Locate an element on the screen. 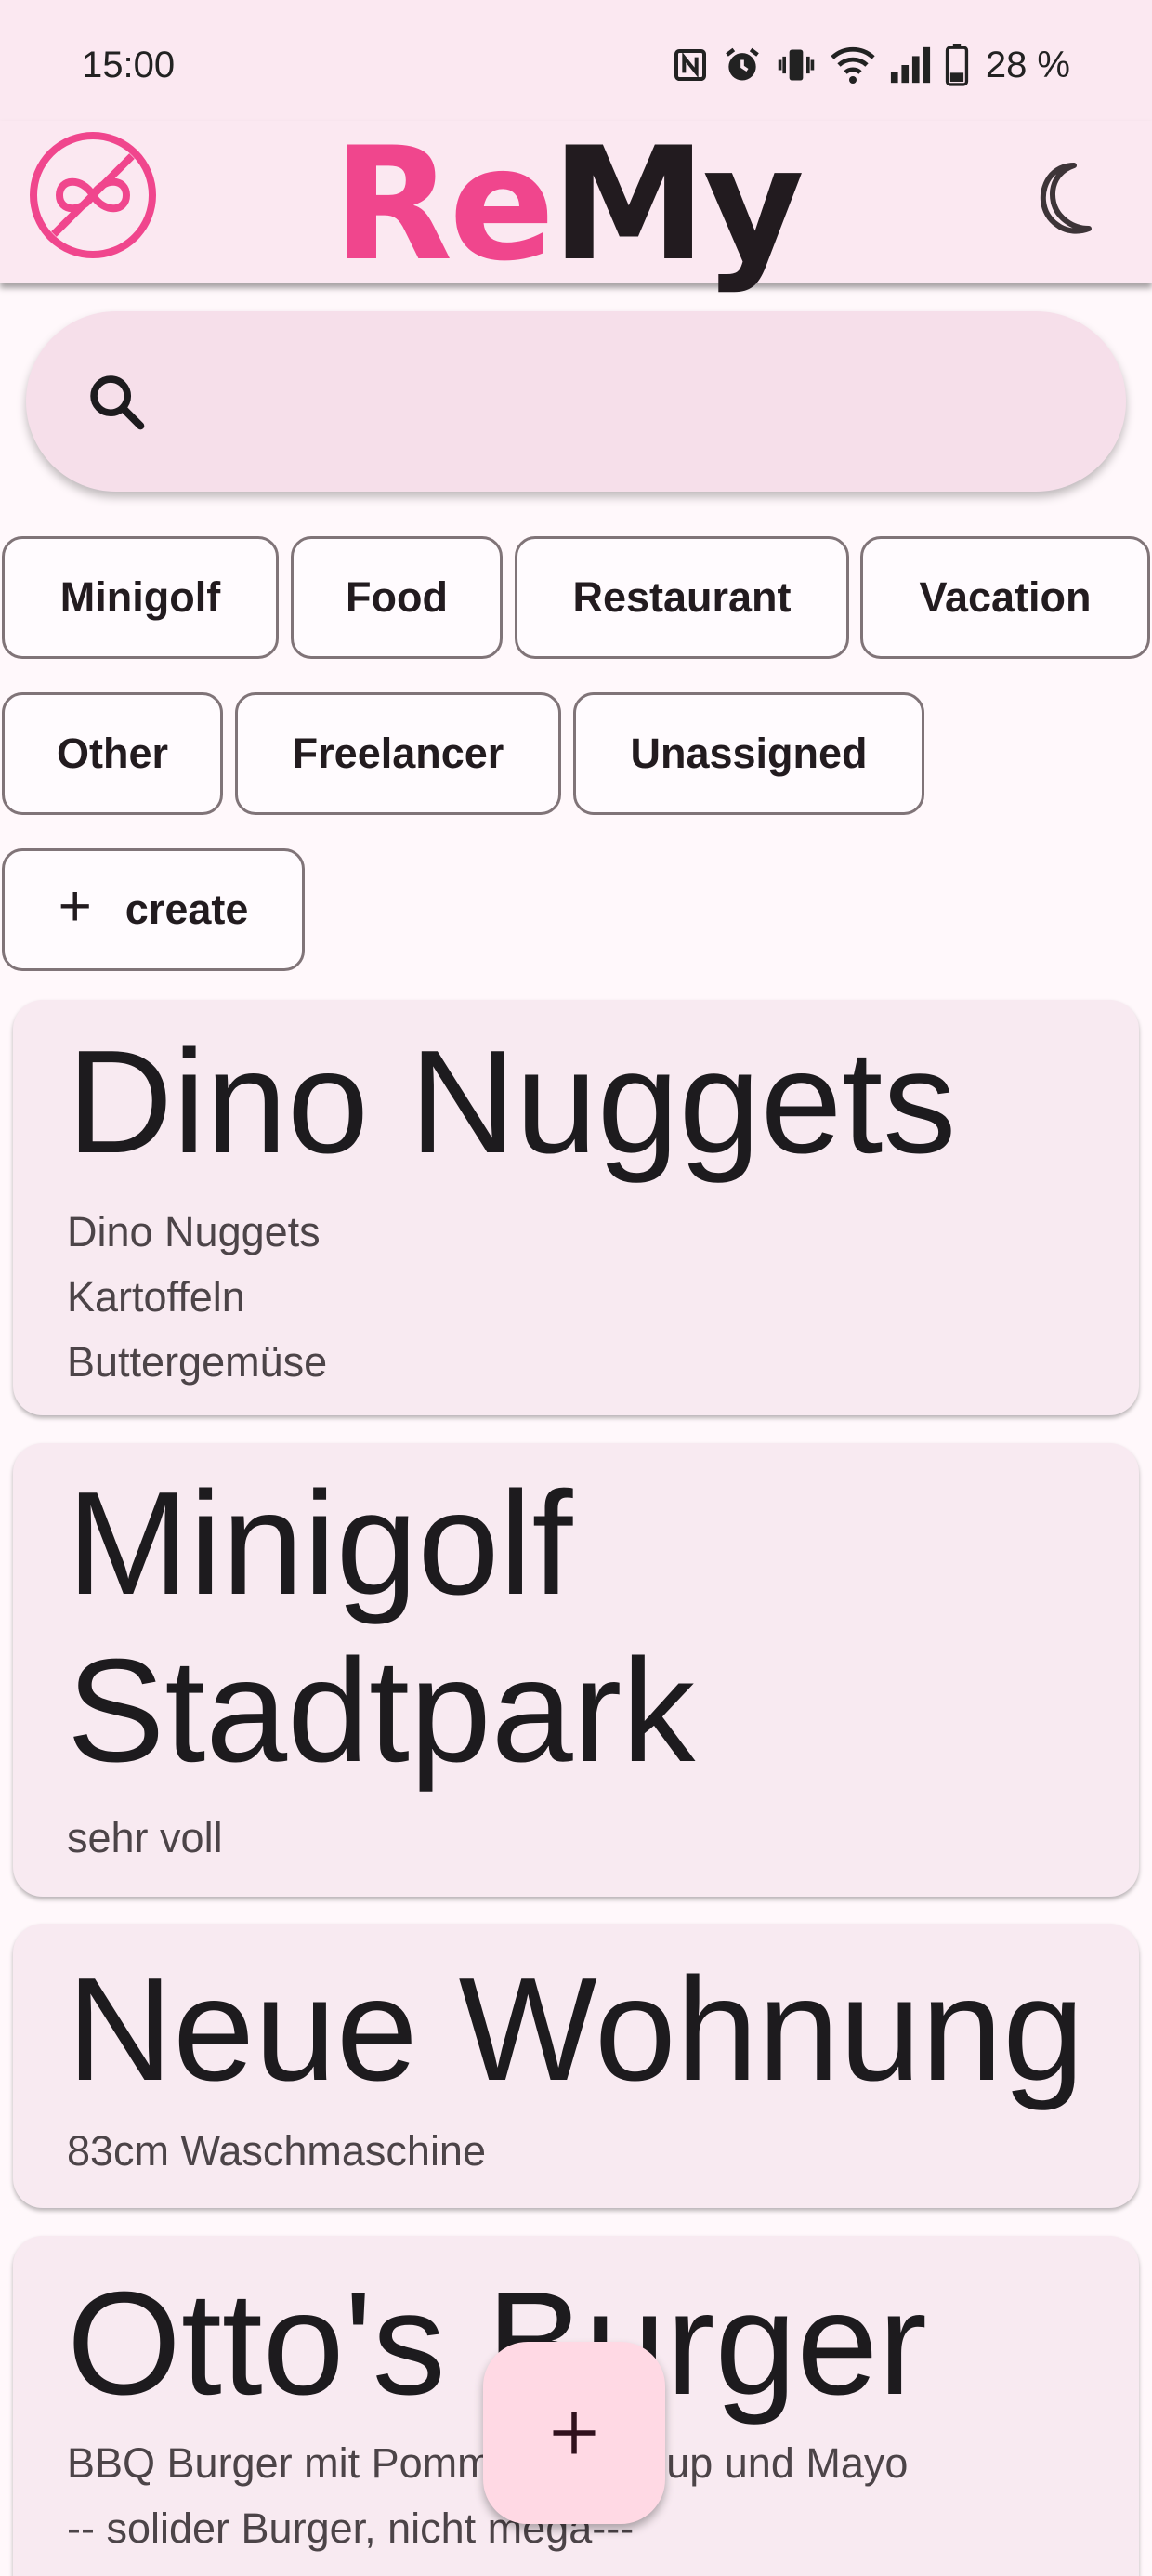 This screenshot has height=2576, width=1152. chip-label: Other is located at coordinates (112, 753).